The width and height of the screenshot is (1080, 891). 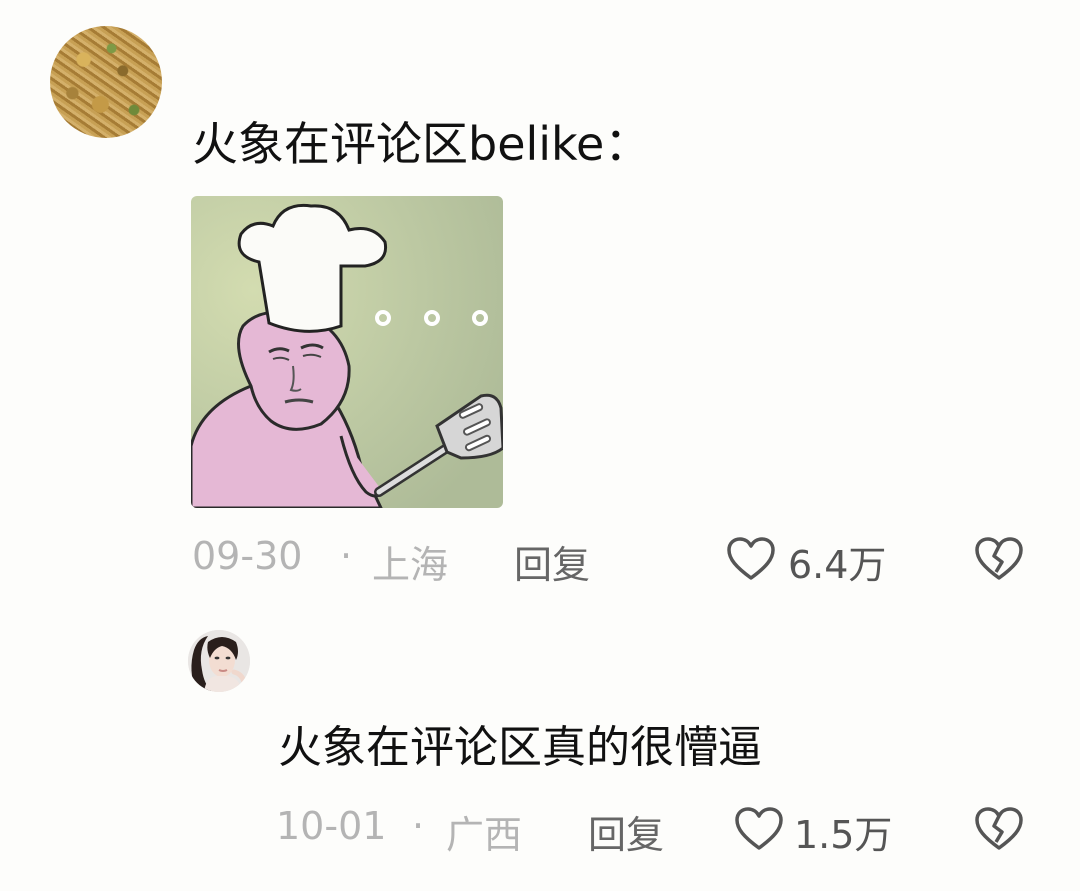 I want to click on like-count: 6.4万, so click(x=837, y=565).